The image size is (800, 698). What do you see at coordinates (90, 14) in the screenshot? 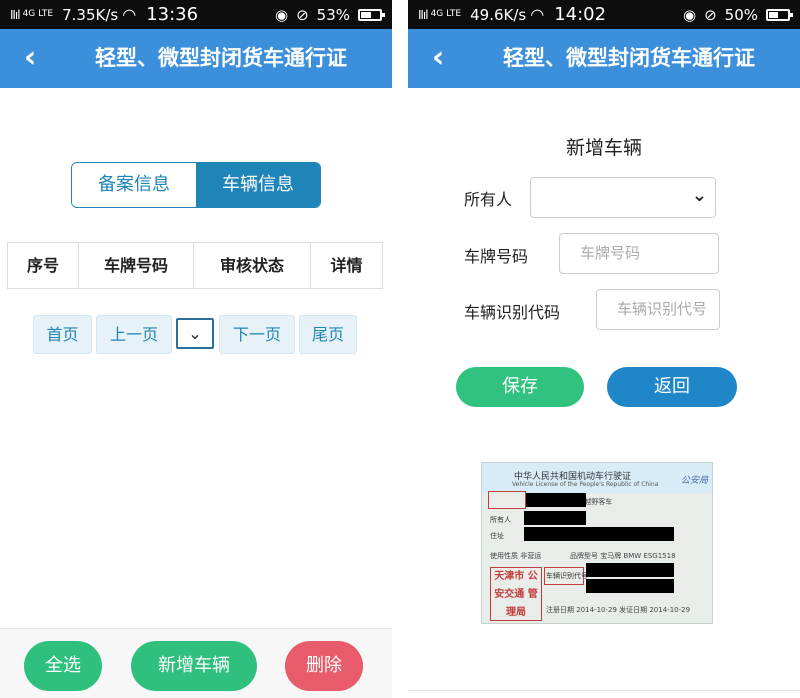
I see `network-speed: 7.35K/s` at bounding box center [90, 14].